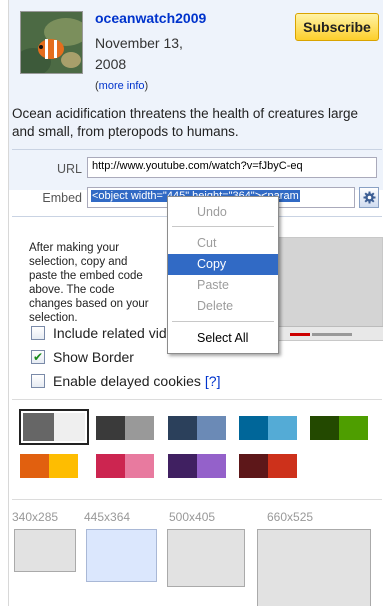 This screenshot has width=383, height=606. What do you see at coordinates (139, 43) in the screenshot?
I see `upload-date-line1: November 13,` at bounding box center [139, 43].